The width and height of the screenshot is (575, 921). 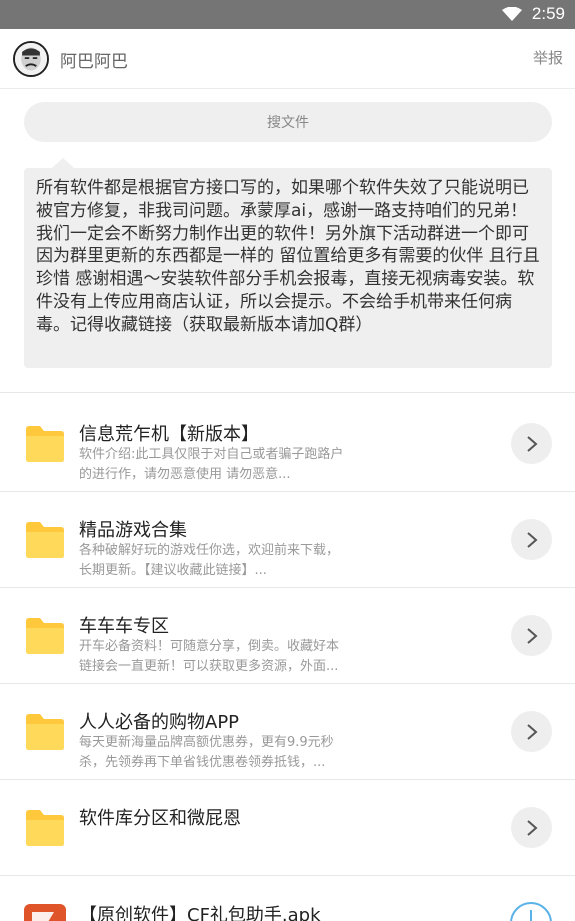 What do you see at coordinates (133, 530) in the screenshot?
I see `folder-title: 精品游戏合集` at bounding box center [133, 530].